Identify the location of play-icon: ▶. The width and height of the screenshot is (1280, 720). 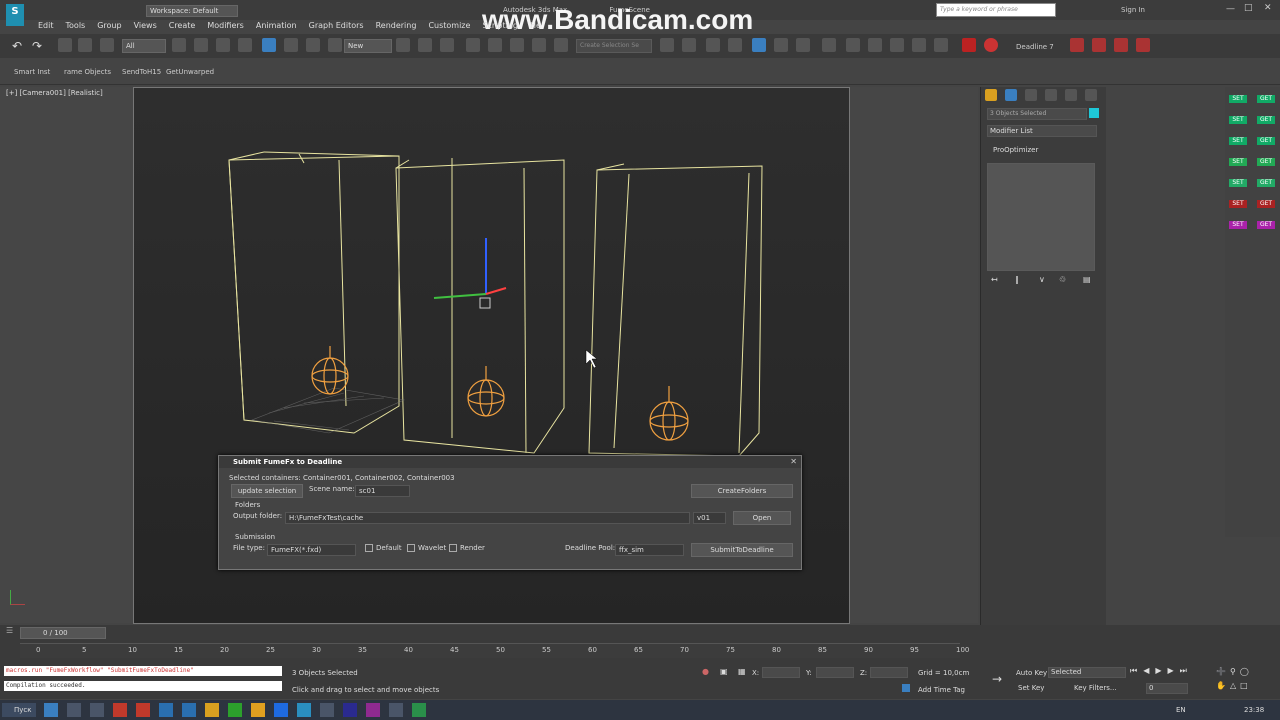
(1161, 670).